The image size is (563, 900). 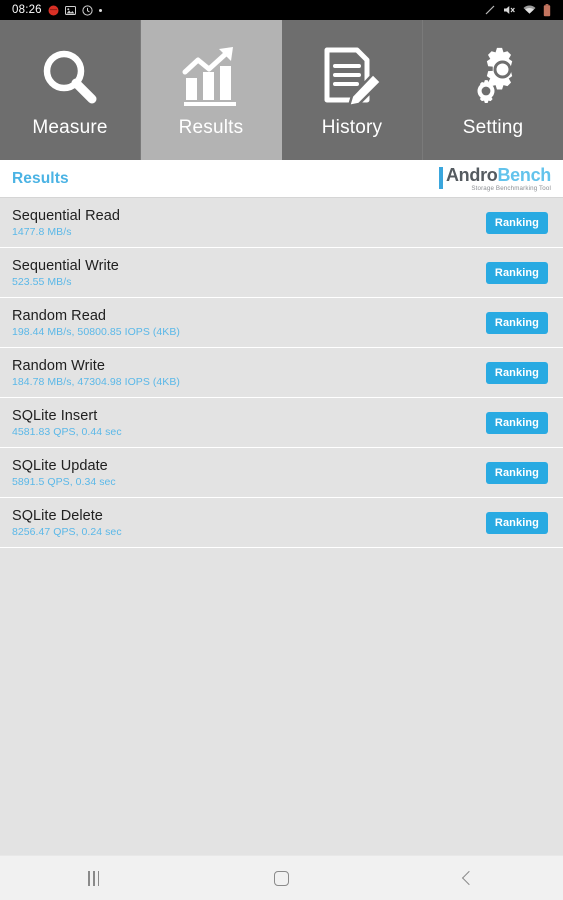 I want to click on logo-tagline: Storage Benchmarking Tool, so click(x=511, y=188).